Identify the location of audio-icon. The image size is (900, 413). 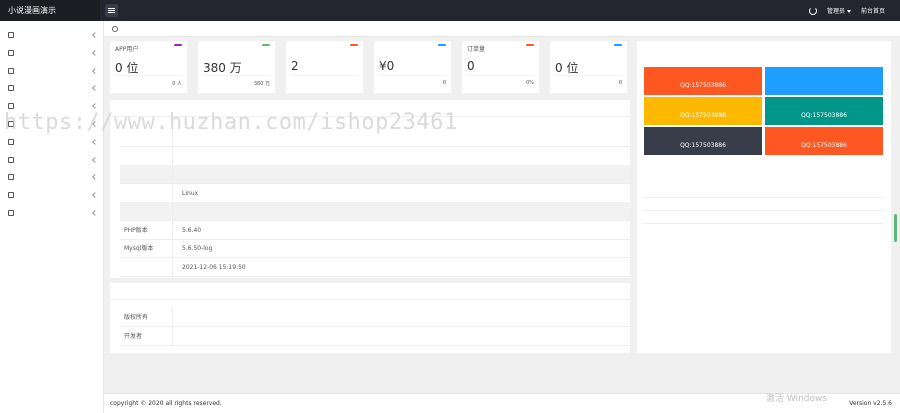
(11, 106).